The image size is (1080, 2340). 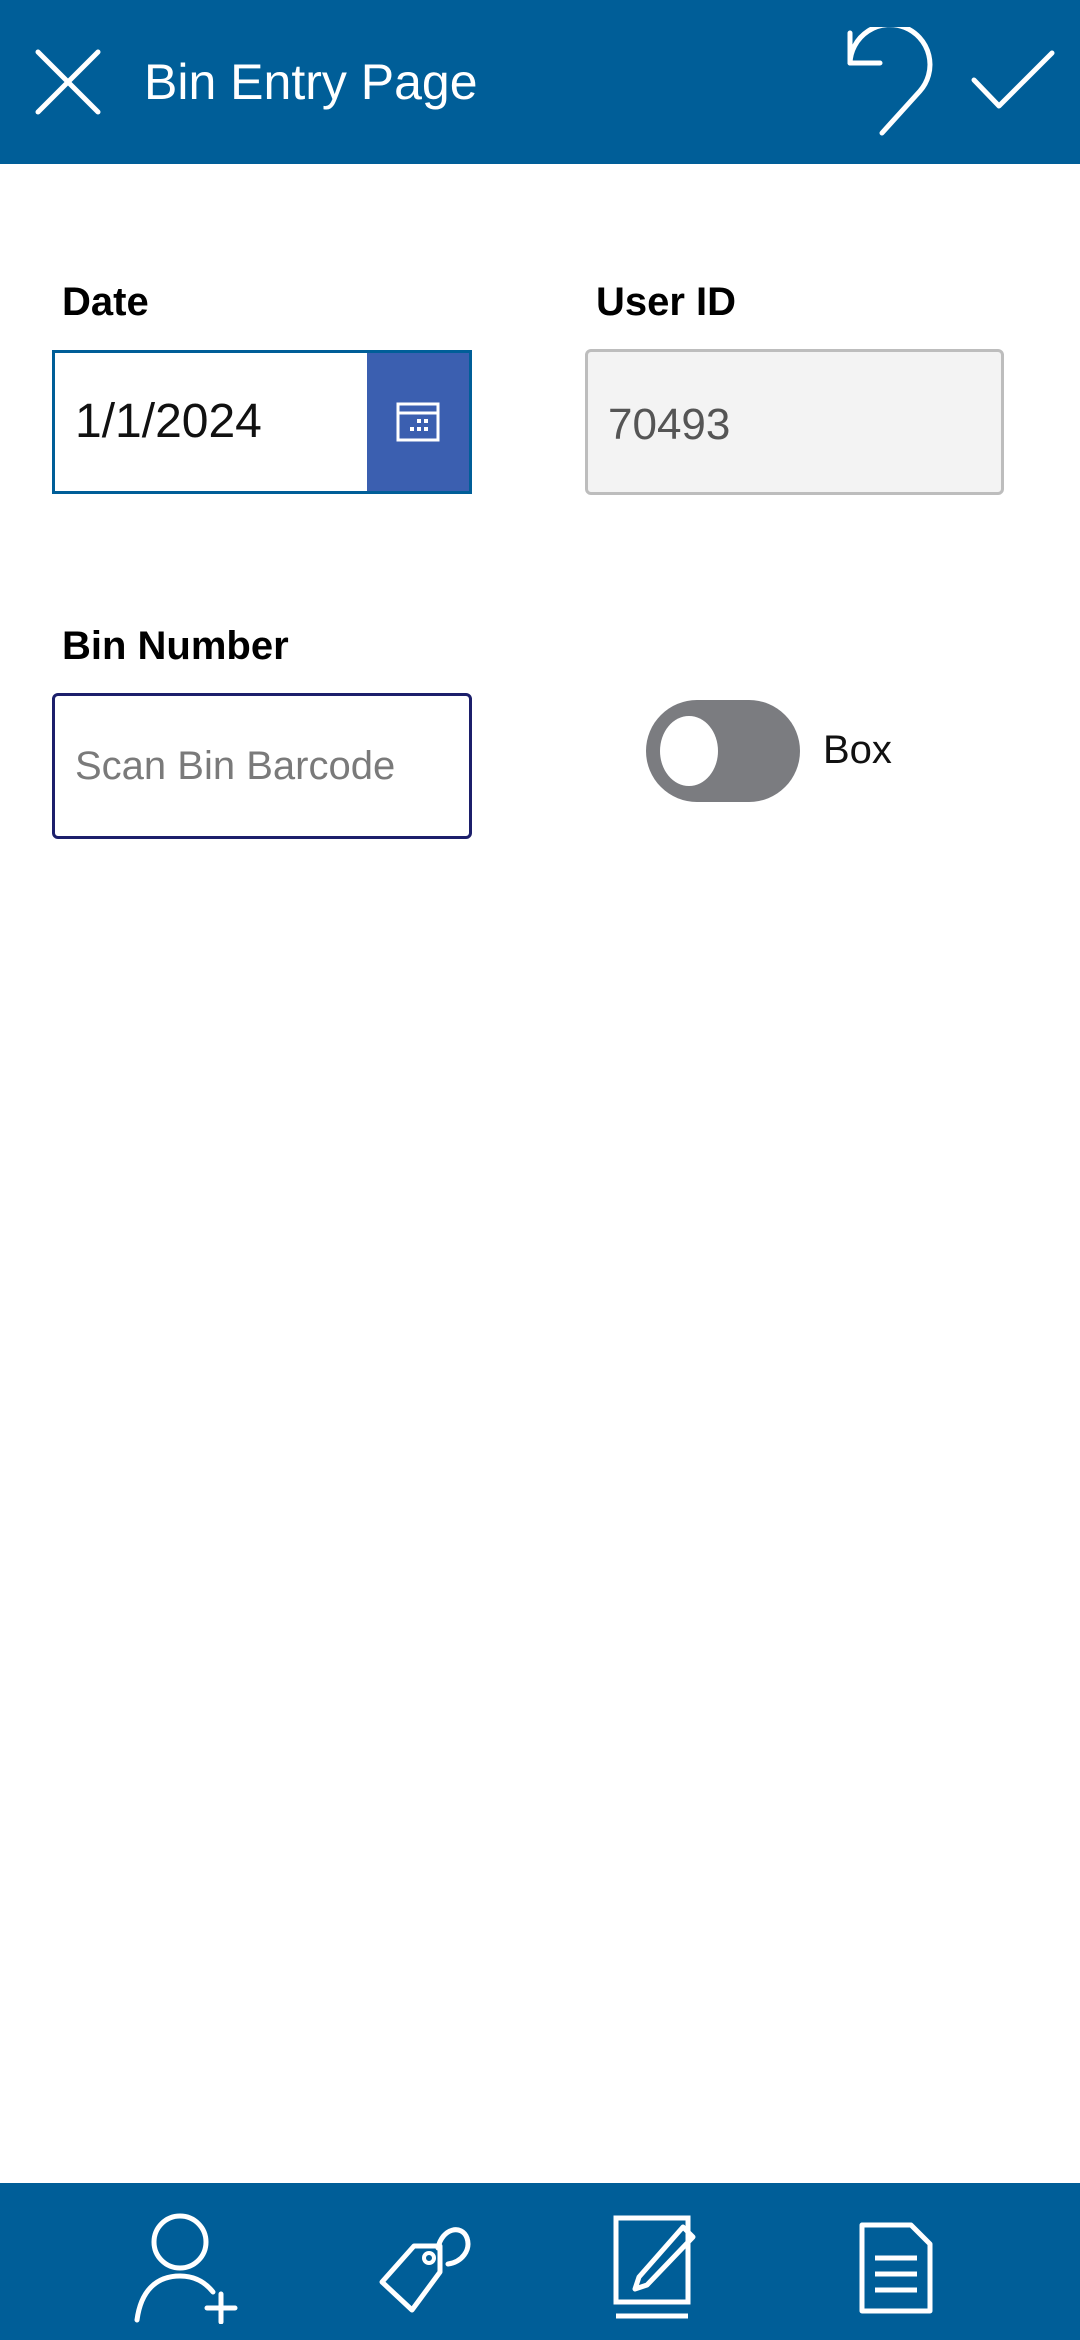 What do you see at coordinates (311, 82) in the screenshot?
I see `page-title: Bin Entry Page` at bounding box center [311, 82].